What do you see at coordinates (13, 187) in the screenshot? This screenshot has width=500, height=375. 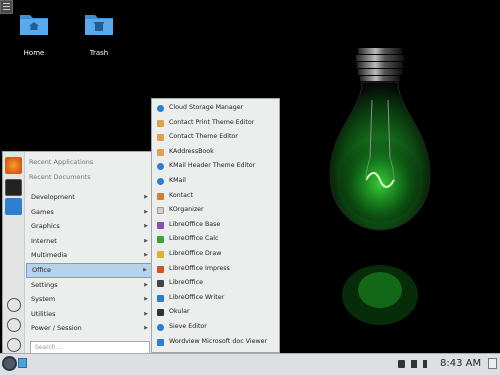 I see `terminal-icon` at bounding box center [13, 187].